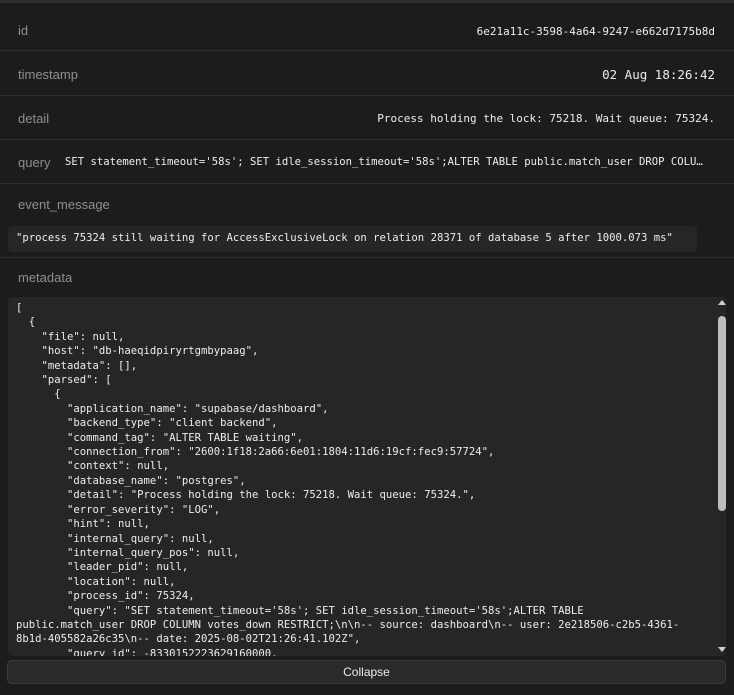 This screenshot has width=734, height=695. I want to click on metadata-json-line: "backend_type": "client backend",, so click(147, 423).